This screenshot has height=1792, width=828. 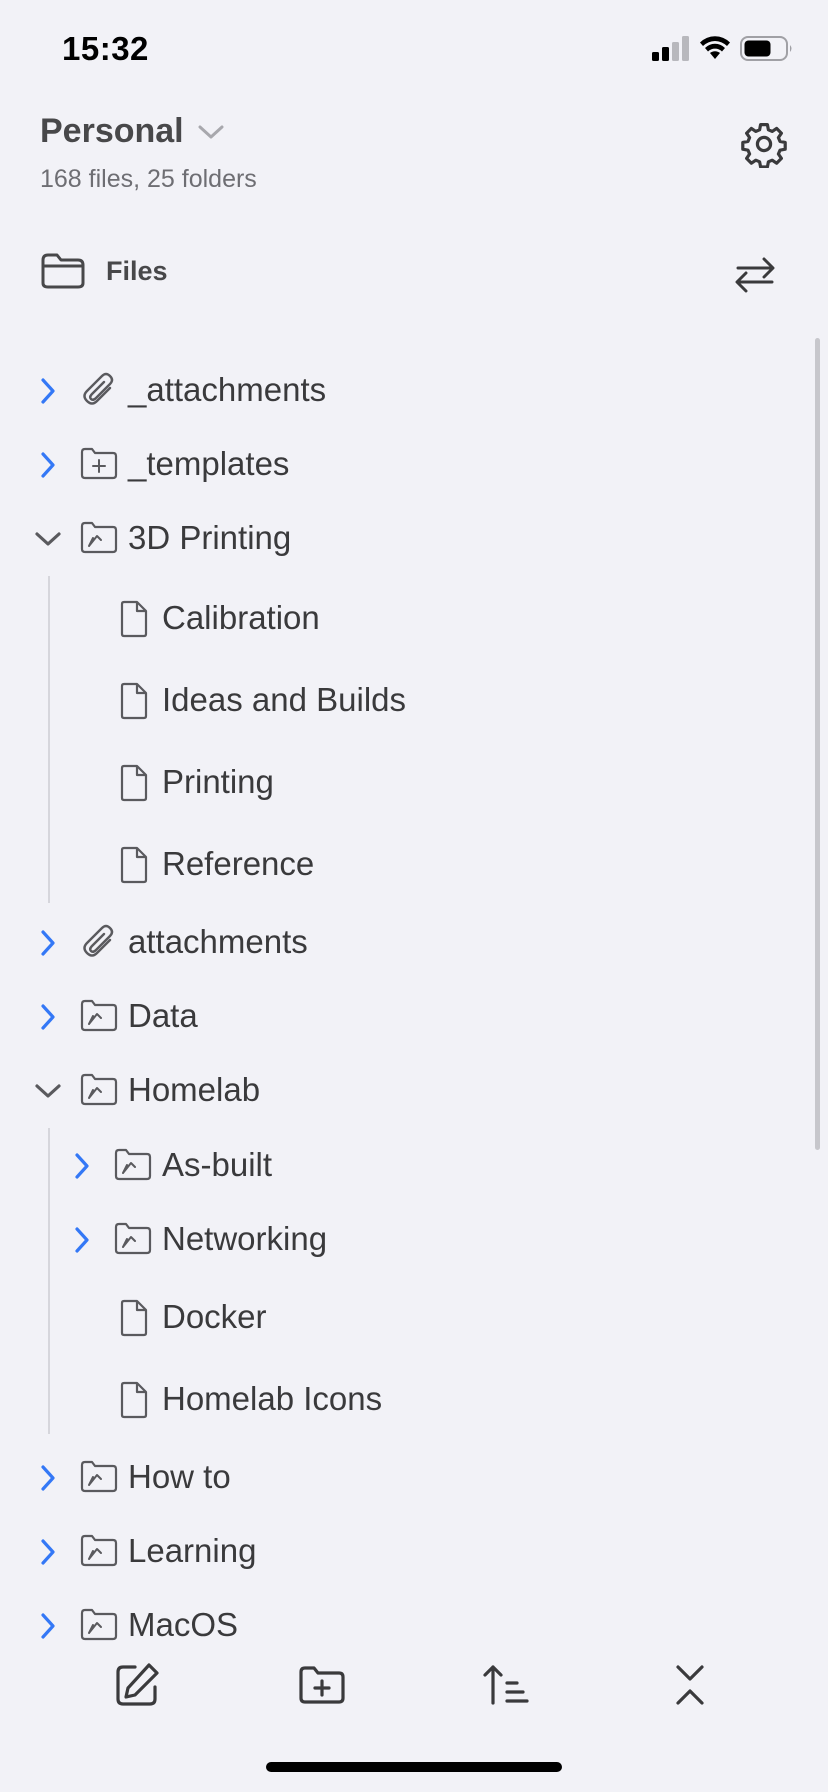 What do you see at coordinates (112, 131) in the screenshot?
I see `vault-name: Personal` at bounding box center [112, 131].